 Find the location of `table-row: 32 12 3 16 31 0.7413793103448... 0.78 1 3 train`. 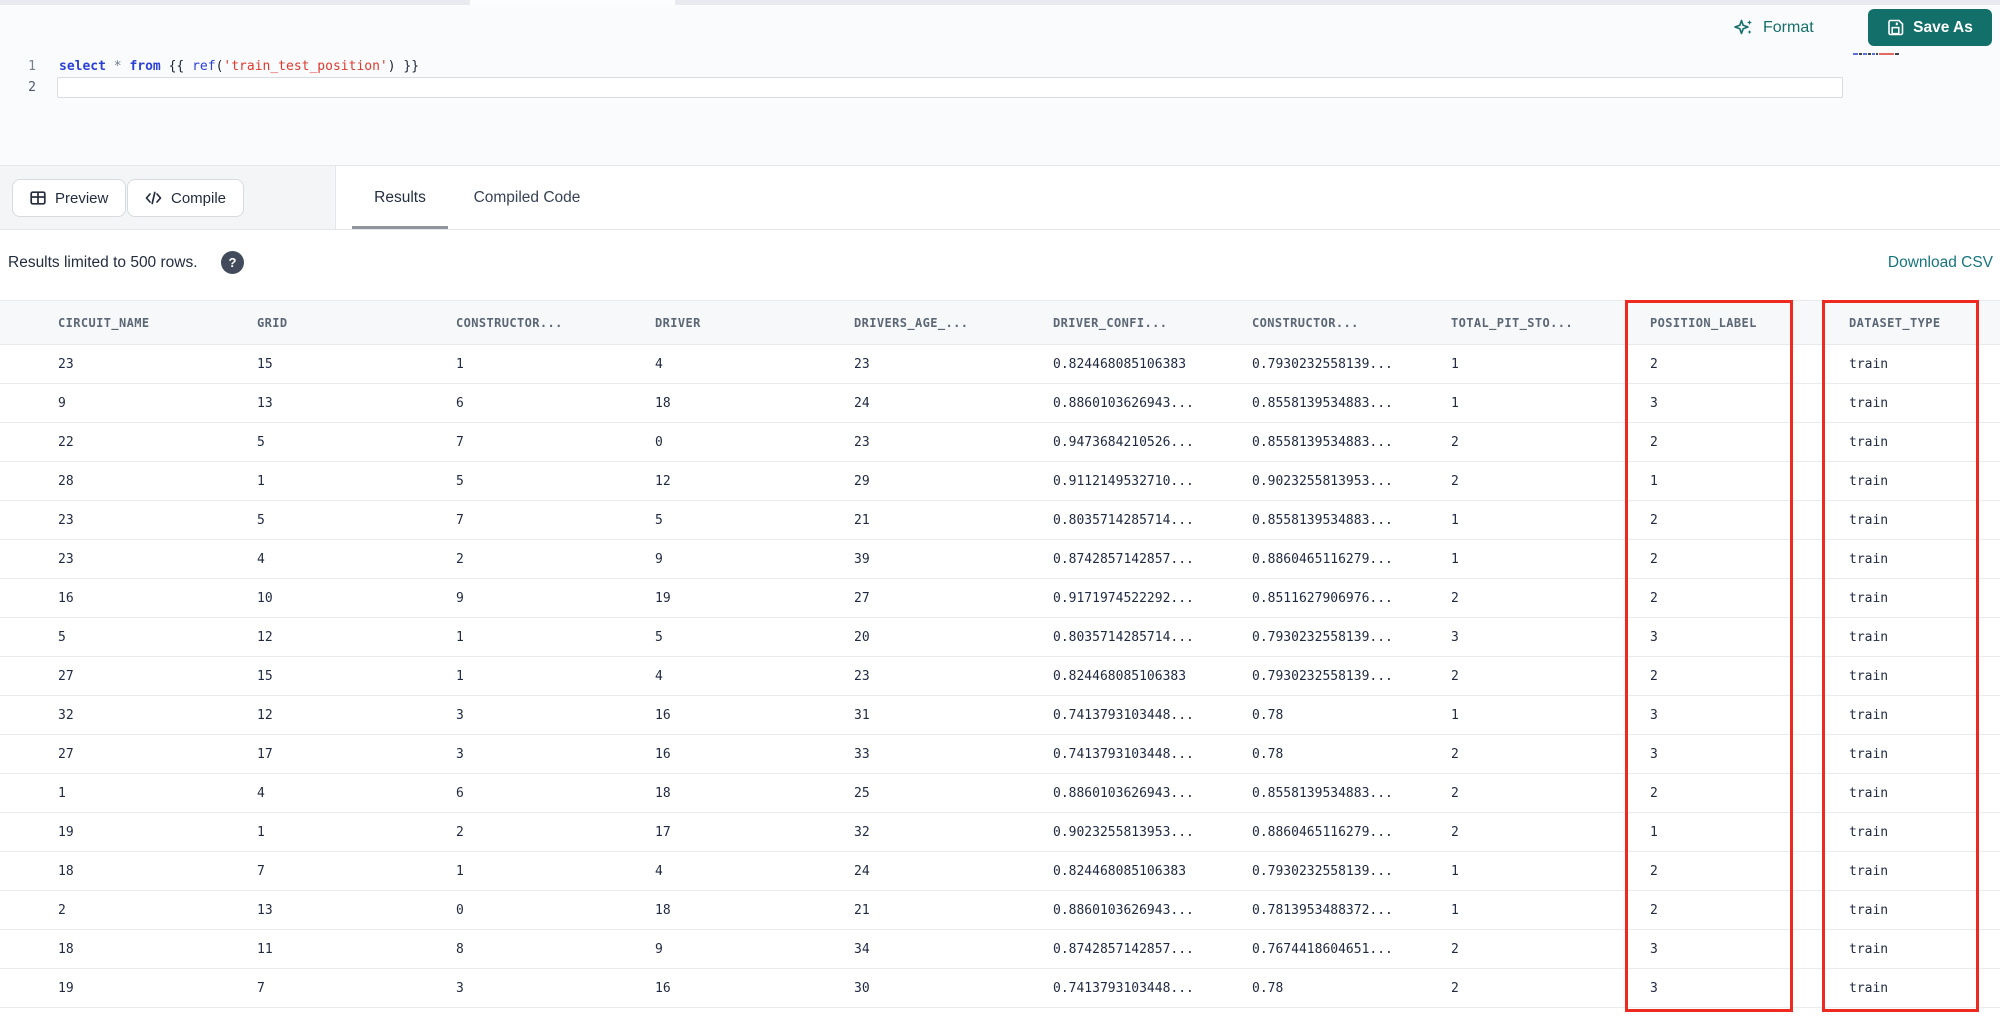

table-row: 32 12 3 16 31 0.7413793103448... 0.78 1 3 train is located at coordinates (1000, 715).